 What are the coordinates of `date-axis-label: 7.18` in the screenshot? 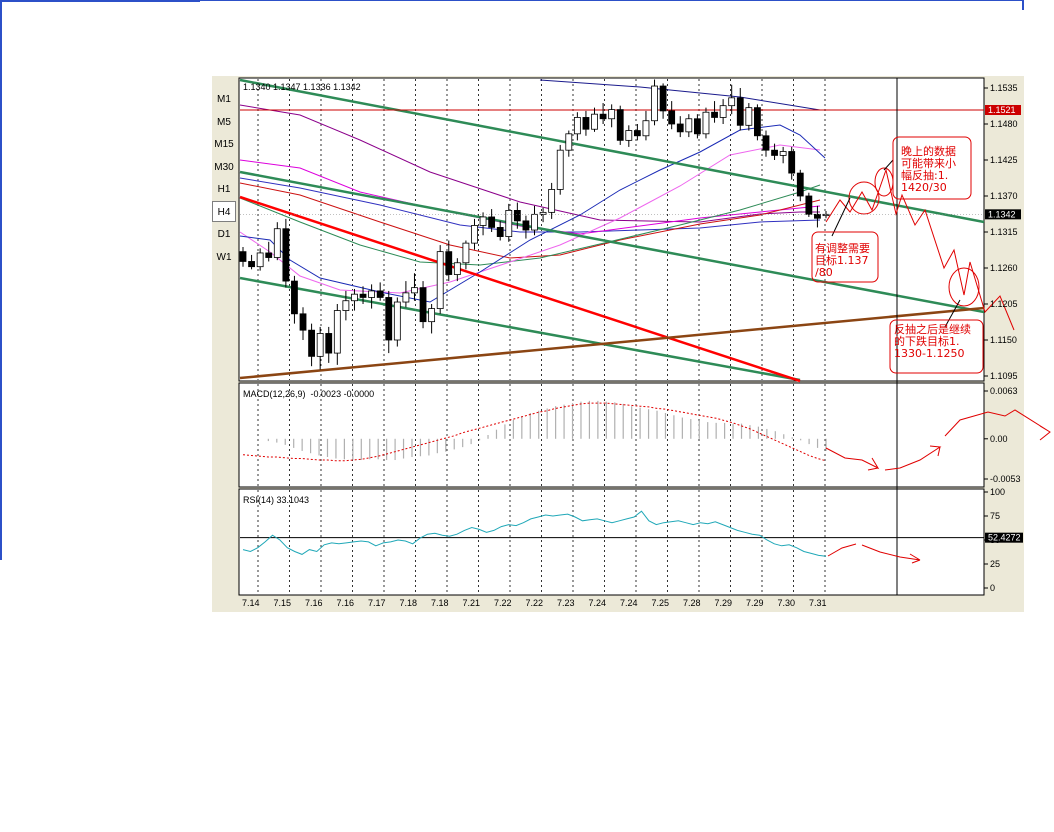 It's located at (409, 603).